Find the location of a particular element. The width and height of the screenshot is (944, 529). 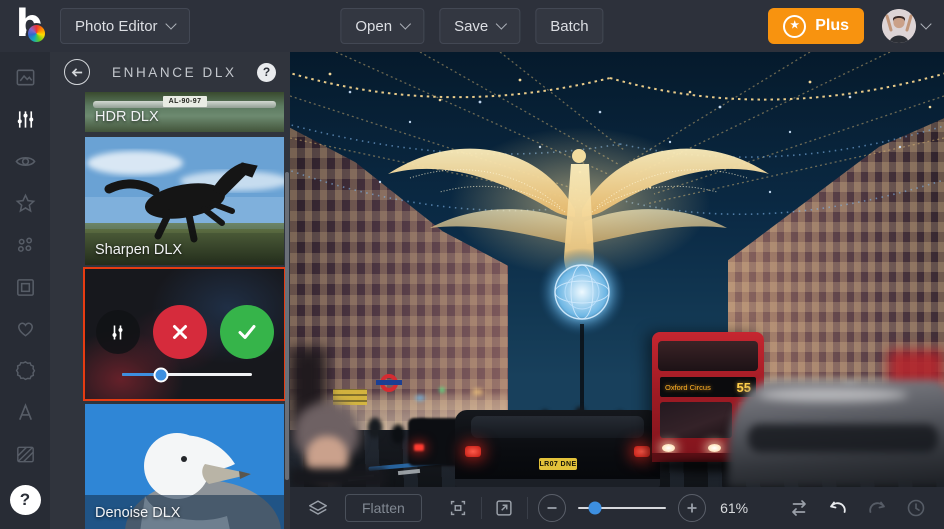

dots-cluster-icon is located at coordinates (24, 244).